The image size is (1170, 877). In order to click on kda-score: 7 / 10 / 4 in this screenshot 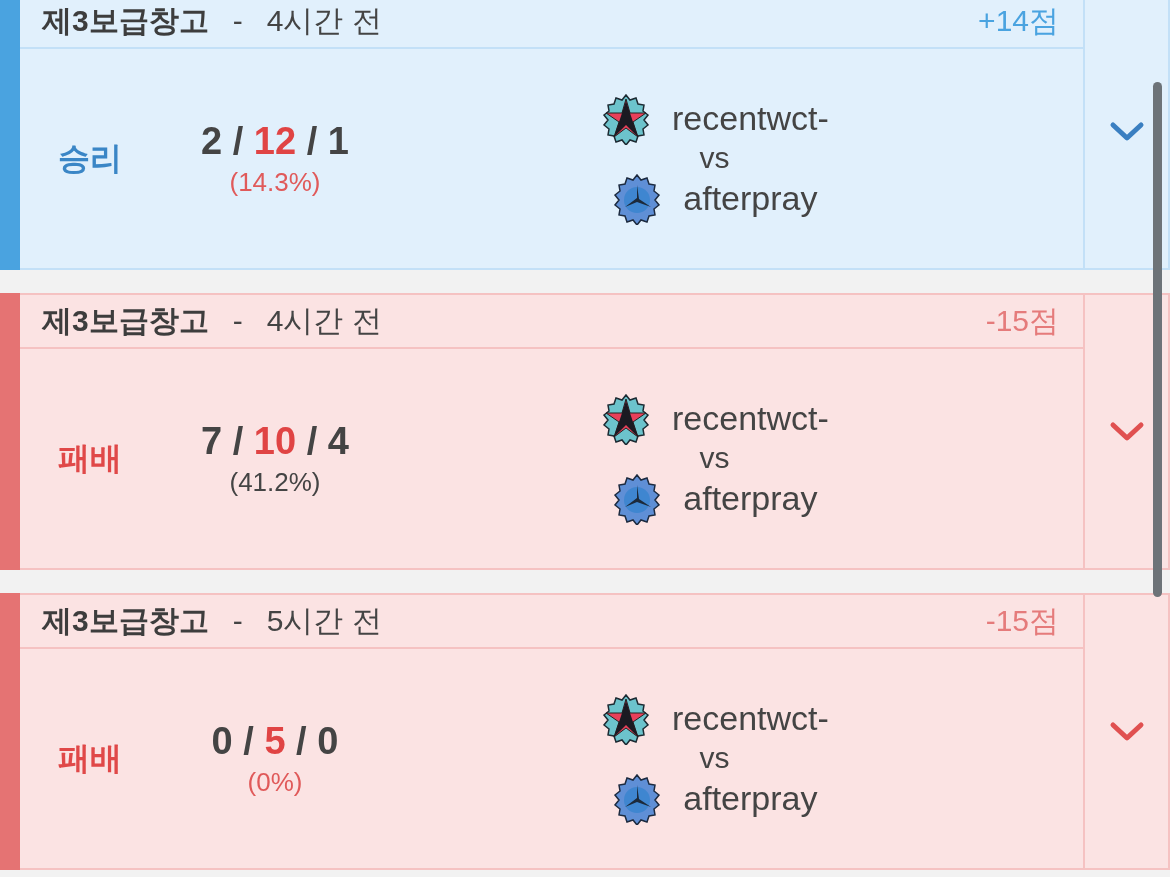, I will do `click(275, 441)`.